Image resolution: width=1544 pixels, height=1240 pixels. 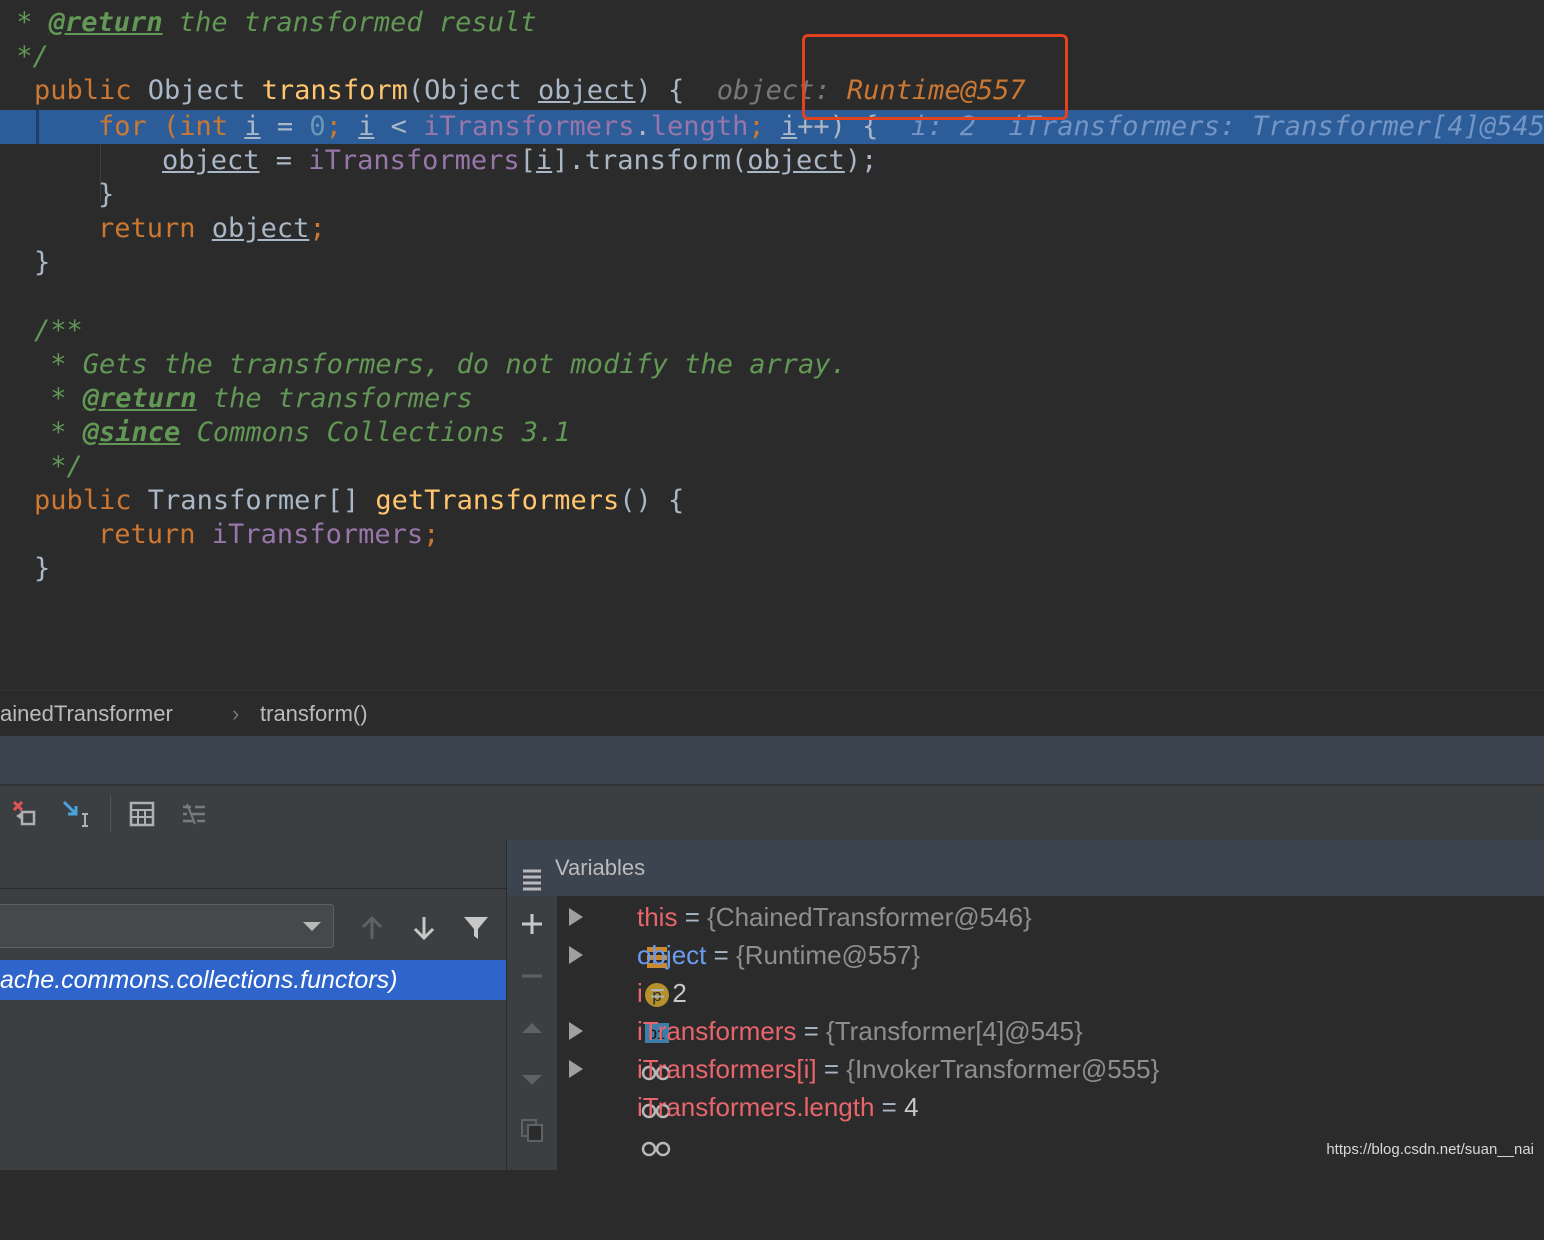 What do you see at coordinates (717, 1031) in the screenshot?
I see `variable-name: iTransformers` at bounding box center [717, 1031].